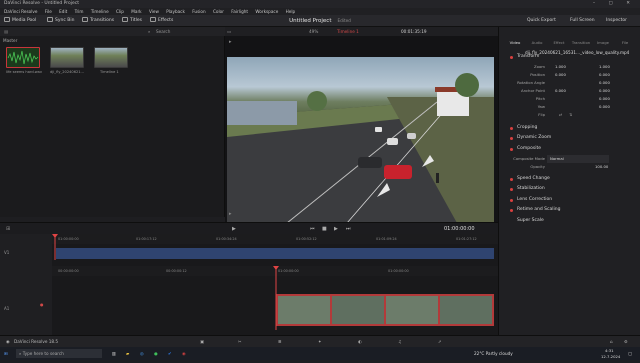 Image resolution: width=640 pixels, height=363 pixels. Describe the element at coordinates (63, 11) in the screenshot. I see `menu-edit: Edit` at that location.